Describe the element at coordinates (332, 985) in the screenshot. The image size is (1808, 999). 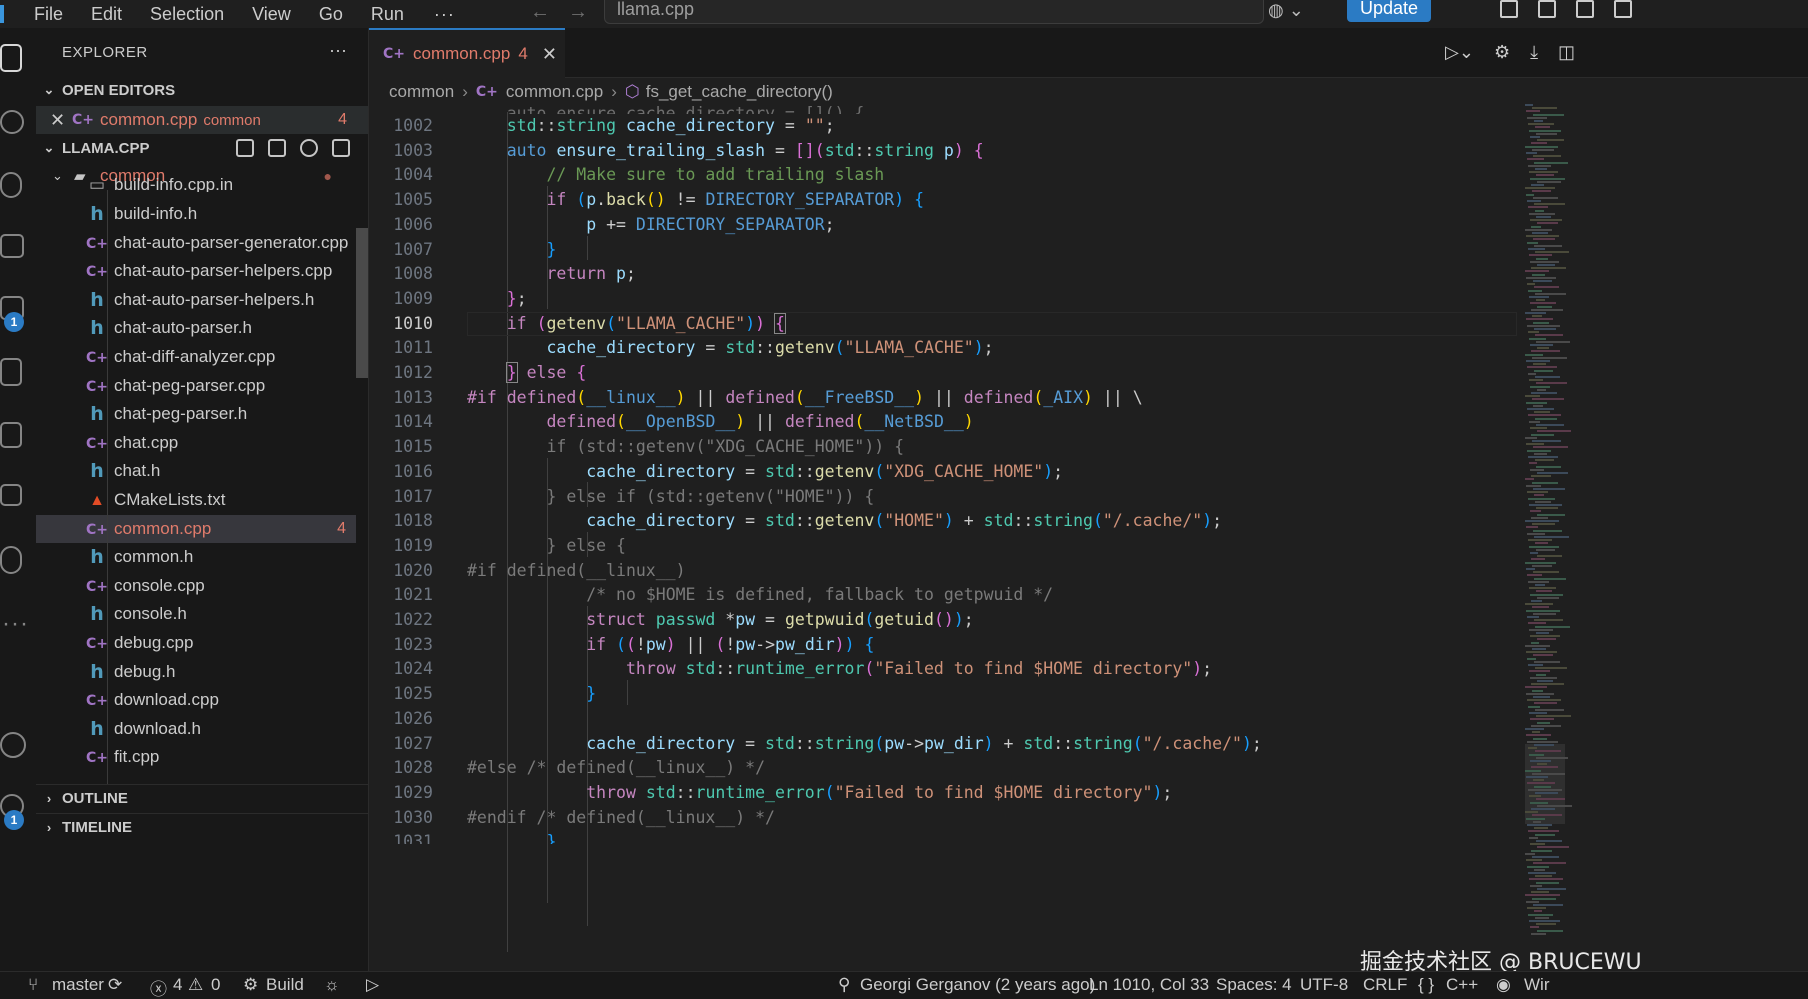
I see `debug-bug-icon: ☼` at that location.